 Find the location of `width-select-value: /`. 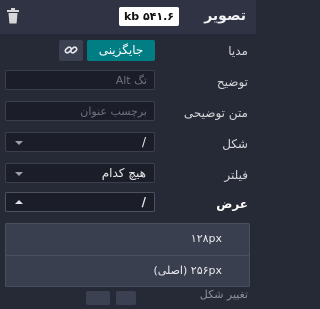

width-select-value: / is located at coordinates (143, 202).